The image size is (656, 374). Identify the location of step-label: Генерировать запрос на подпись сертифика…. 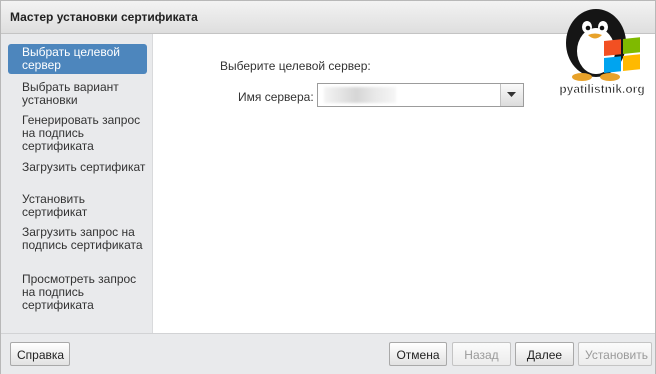
(81, 133).